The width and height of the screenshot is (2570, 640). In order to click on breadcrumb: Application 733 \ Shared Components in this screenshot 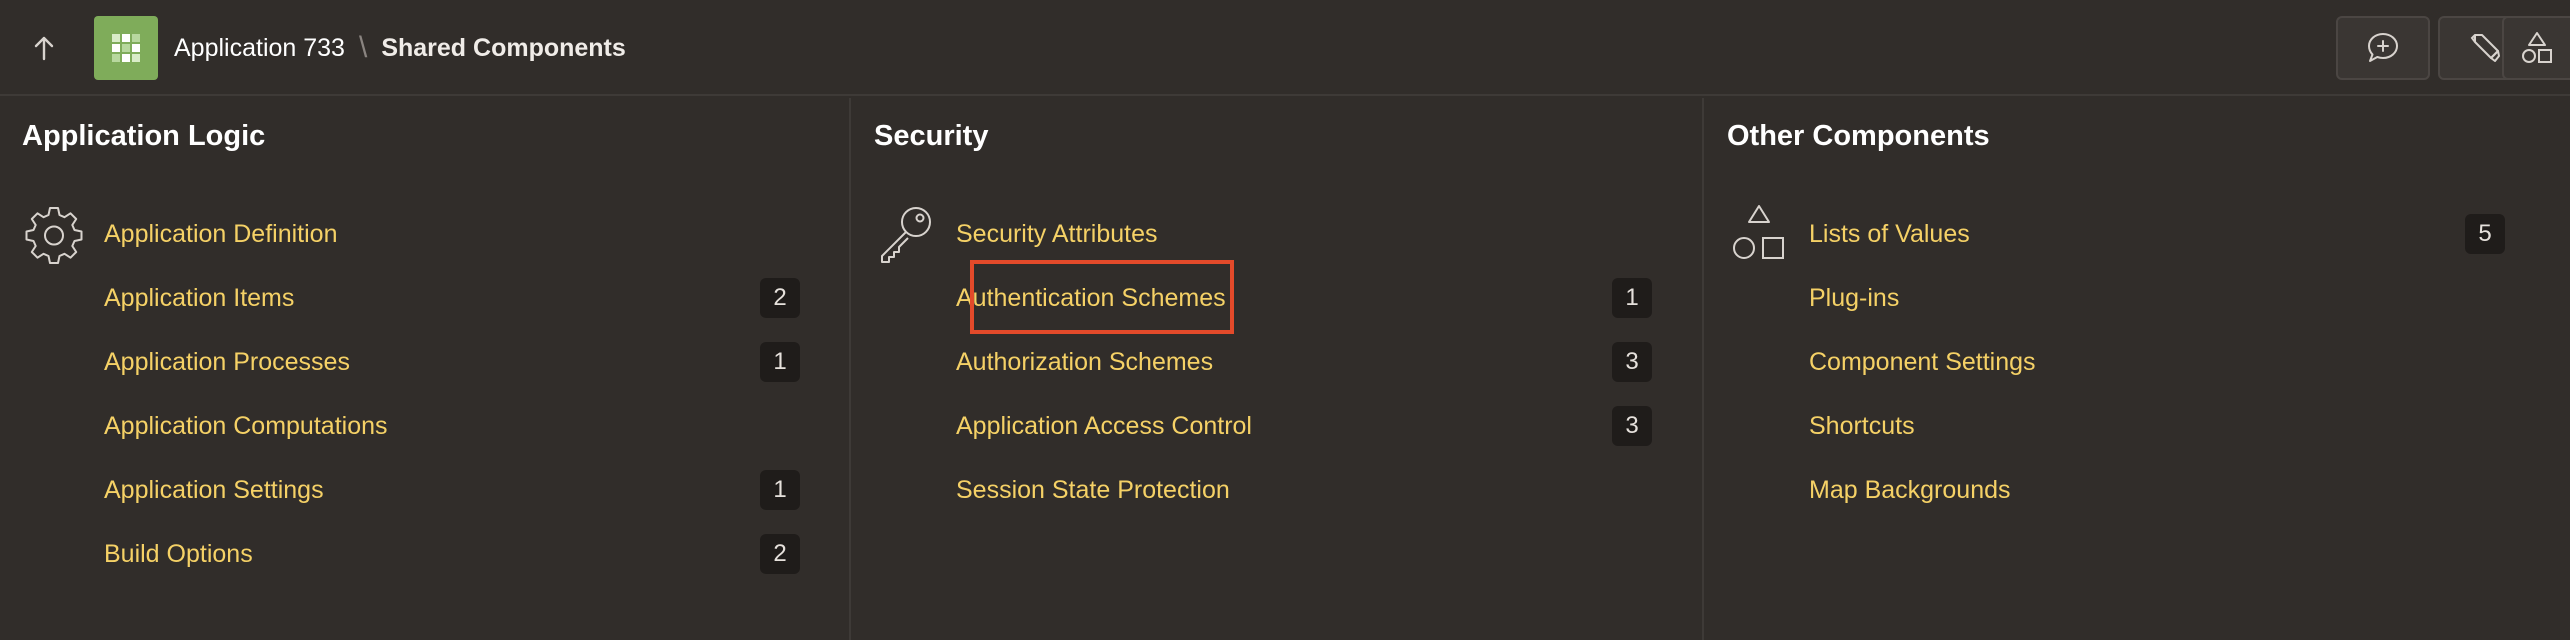, I will do `click(400, 48)`.